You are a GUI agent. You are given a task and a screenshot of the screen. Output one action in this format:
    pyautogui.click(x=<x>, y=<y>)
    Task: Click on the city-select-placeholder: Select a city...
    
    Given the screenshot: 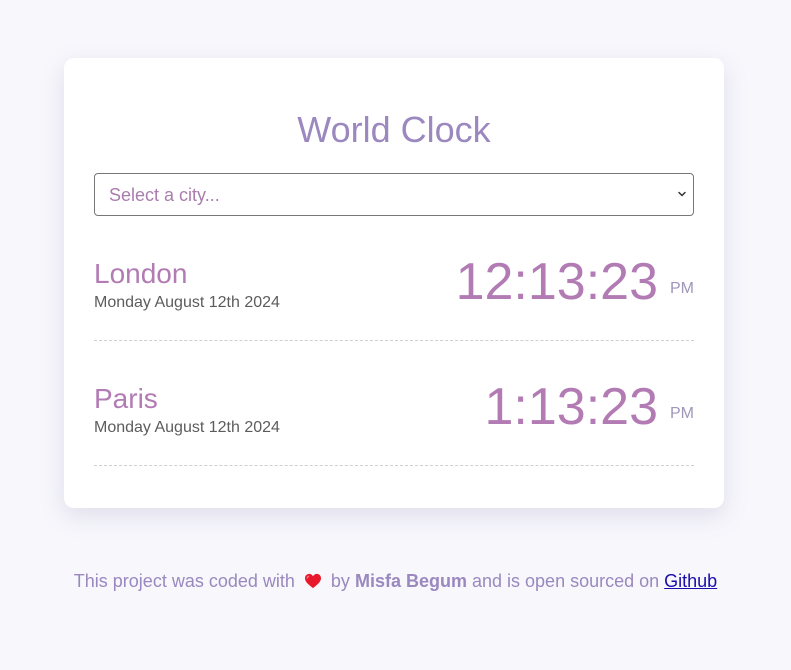 What is the action you would take?
    pyautogui.click(x=164, y=195)
    